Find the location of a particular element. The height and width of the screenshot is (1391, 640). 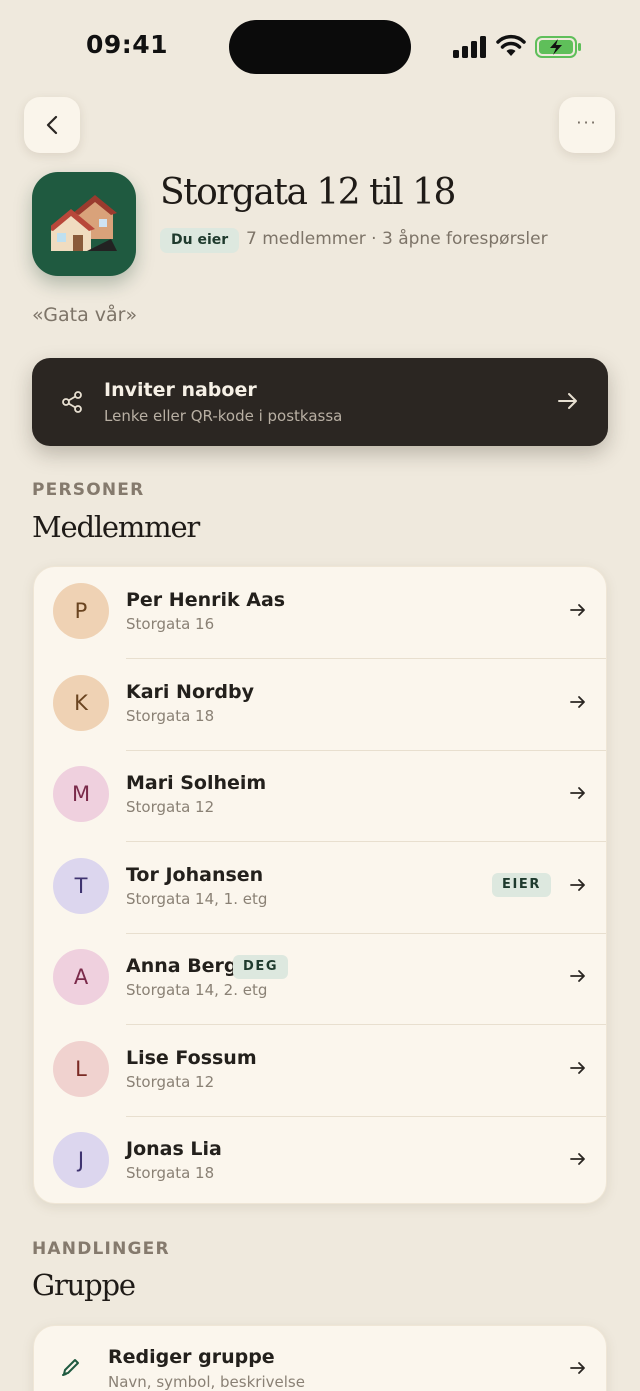

more-options-button: ··· is located at coordinates (587, 125).